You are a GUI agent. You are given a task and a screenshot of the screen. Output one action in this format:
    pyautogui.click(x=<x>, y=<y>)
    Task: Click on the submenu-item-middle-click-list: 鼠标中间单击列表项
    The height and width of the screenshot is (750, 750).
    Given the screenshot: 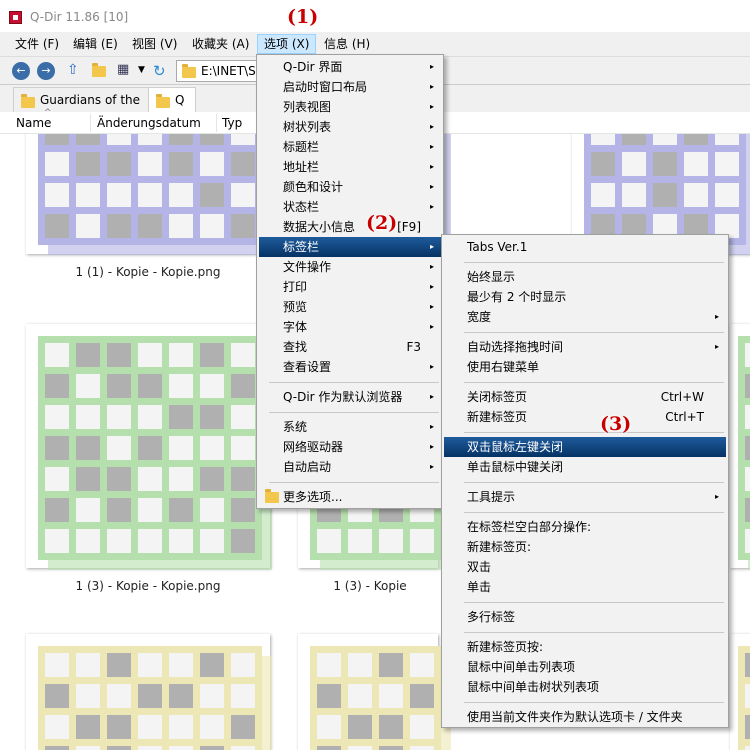 What is the action you would take?
    pyautogui.click(x=585, y=667)
    